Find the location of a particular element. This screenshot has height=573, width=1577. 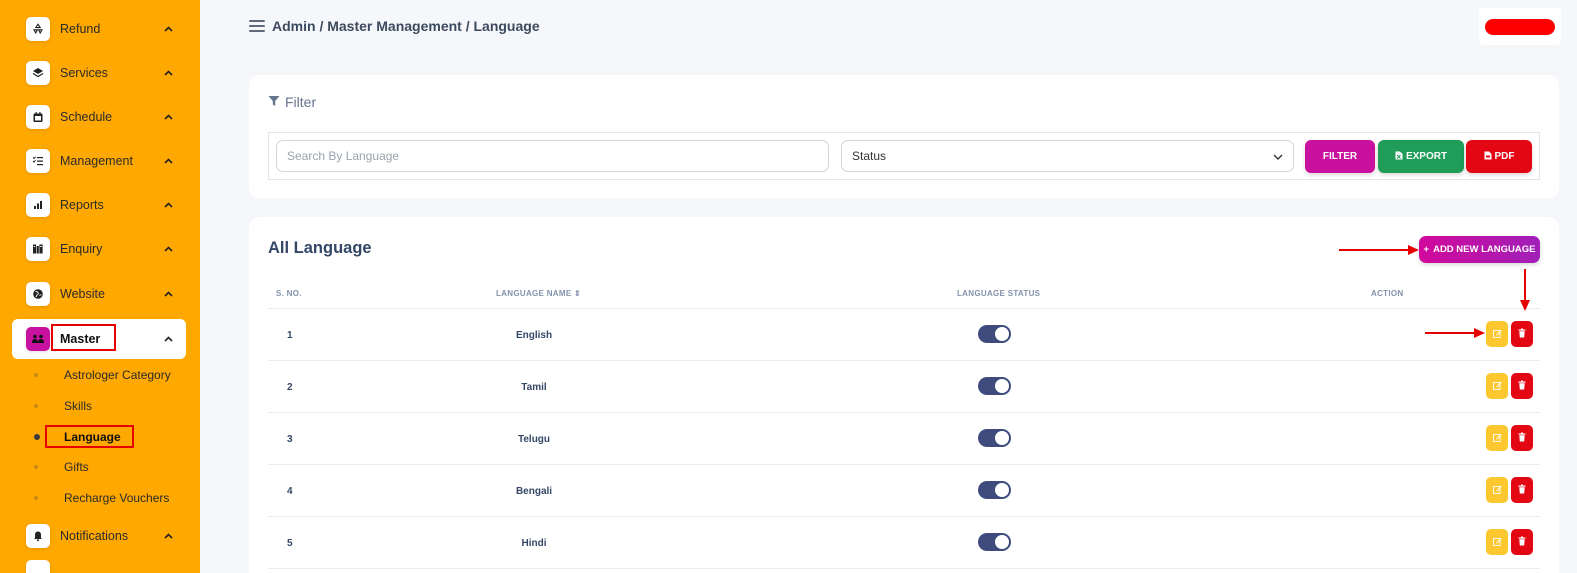

sidebar-item-notifications: Notifications is located at coordinates (99, 536).